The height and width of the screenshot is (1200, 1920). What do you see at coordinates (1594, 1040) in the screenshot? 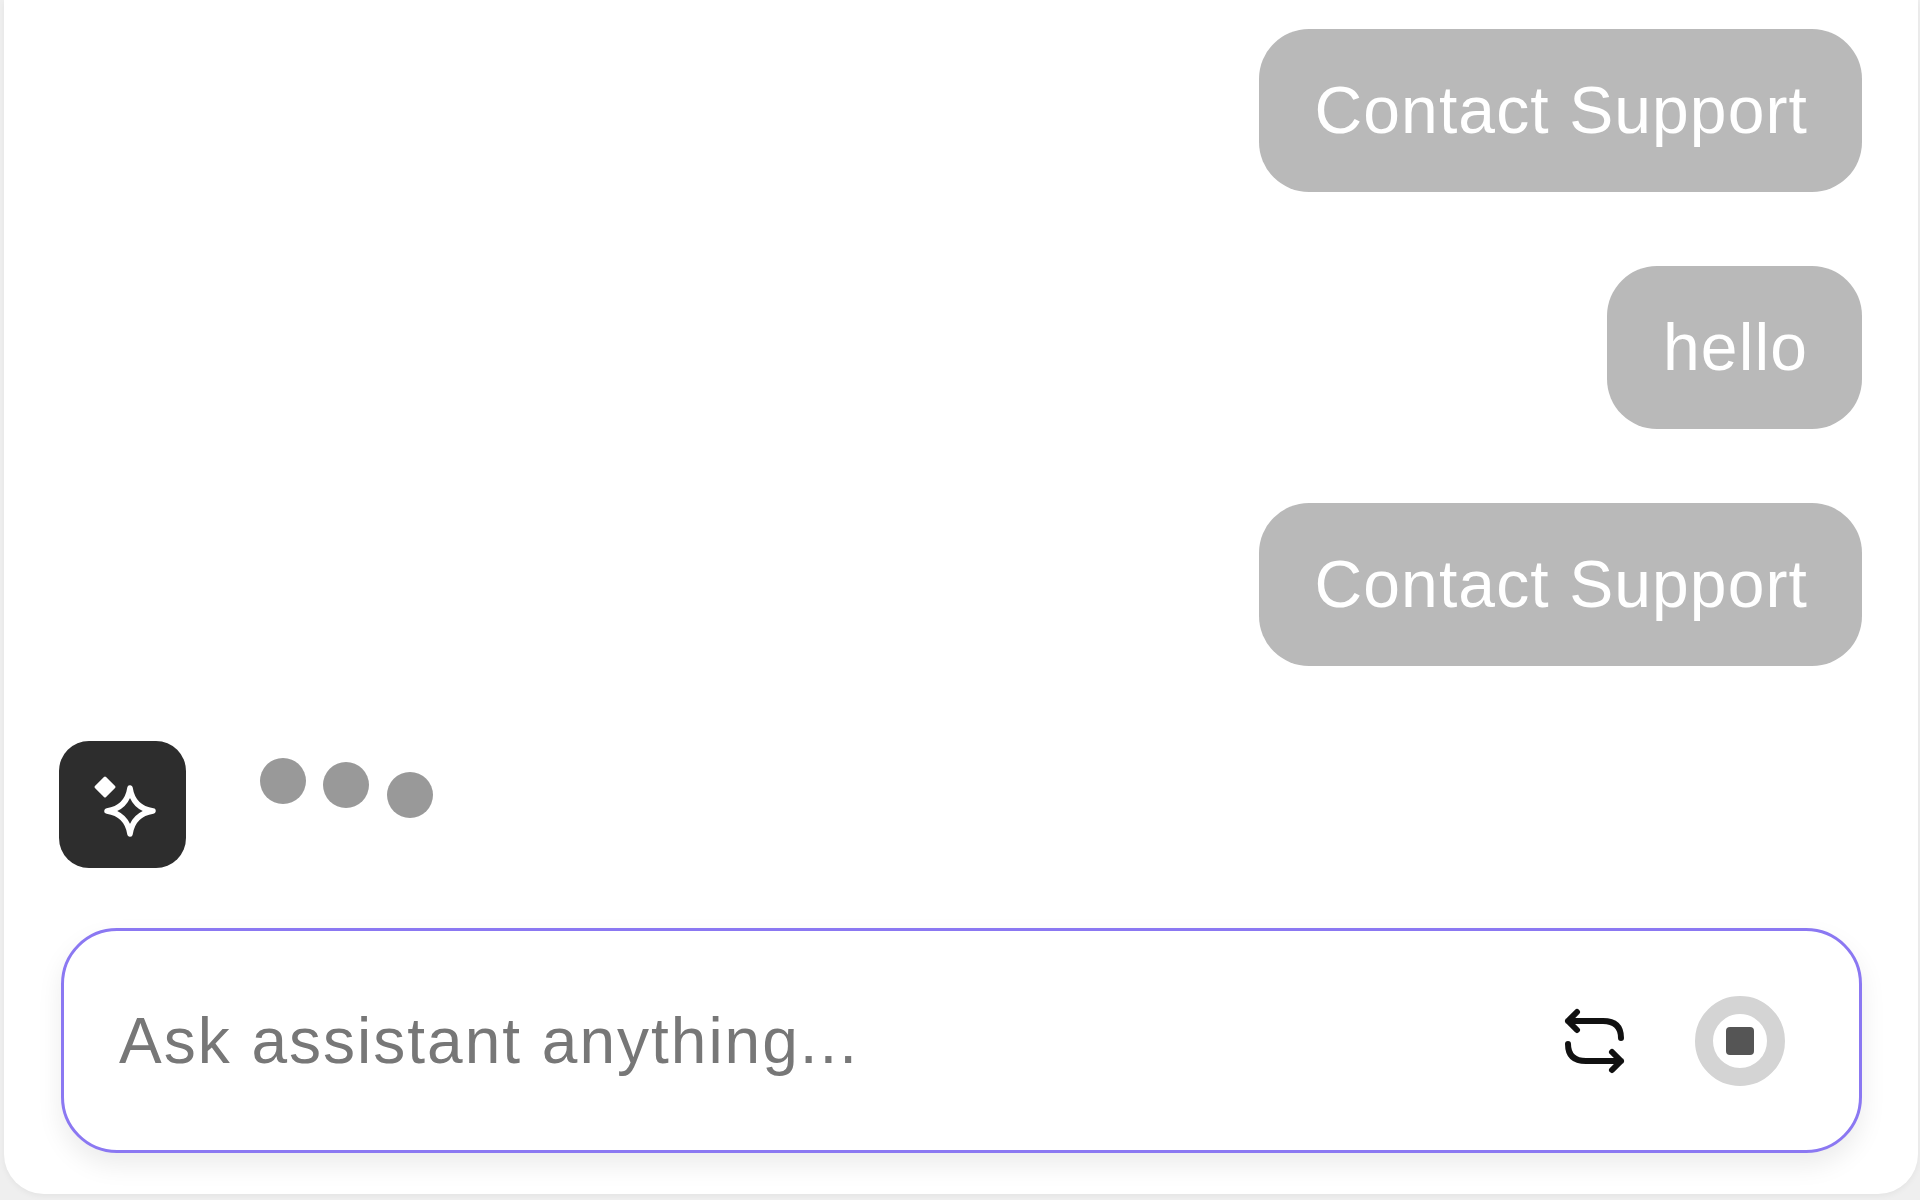
I see `swap-arrows-icon` at bounding box center [1594, 1040].